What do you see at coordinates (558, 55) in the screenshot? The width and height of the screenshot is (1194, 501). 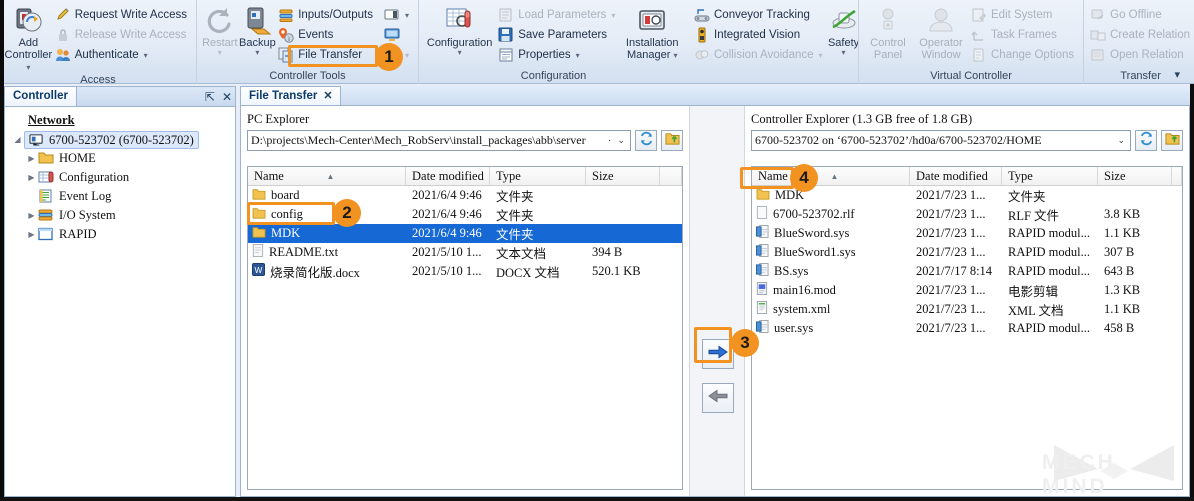 I see `properties-button: Properties ▾` at bounding box center [558, 55].